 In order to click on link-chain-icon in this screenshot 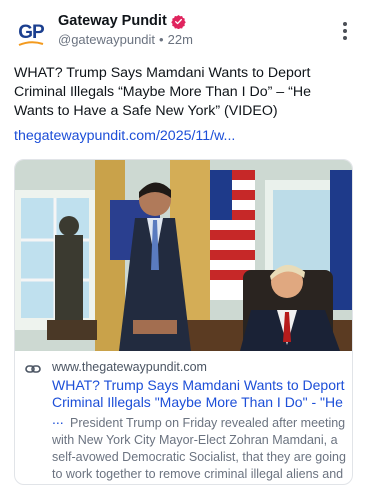, I will do `click(33, 369)`.